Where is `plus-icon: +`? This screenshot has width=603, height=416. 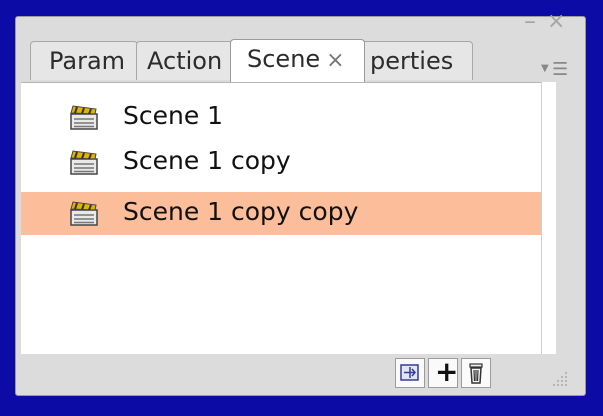 plus-icon: + is located at coordinates (447, 371).